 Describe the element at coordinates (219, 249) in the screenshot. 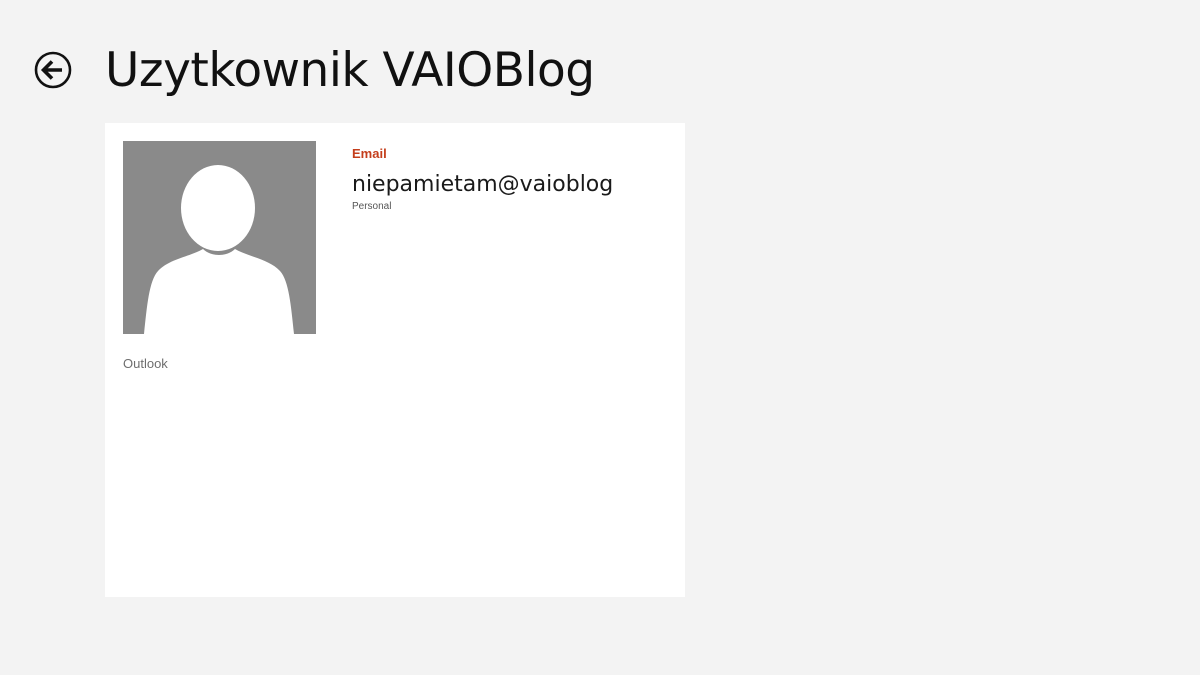

I see `person-placeholder-icon` at that location.